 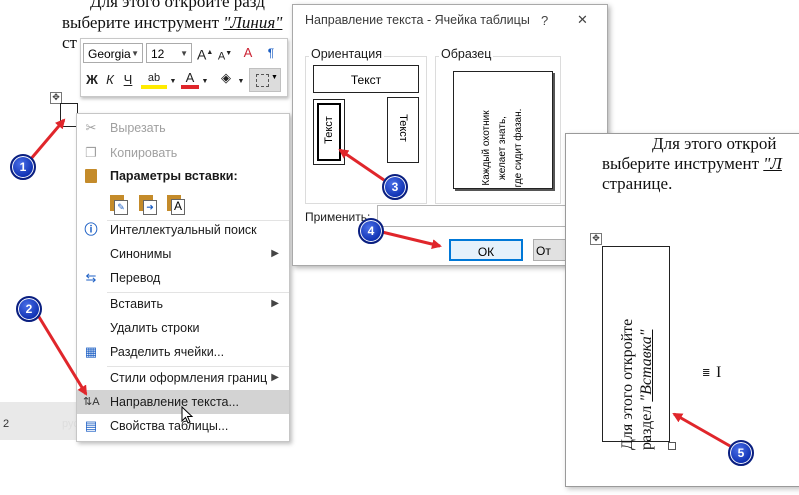 What do you see at coordinates (371, 231) in the screenshot?
I see `step-badge-4: 4` at bounding box center [371, 231].